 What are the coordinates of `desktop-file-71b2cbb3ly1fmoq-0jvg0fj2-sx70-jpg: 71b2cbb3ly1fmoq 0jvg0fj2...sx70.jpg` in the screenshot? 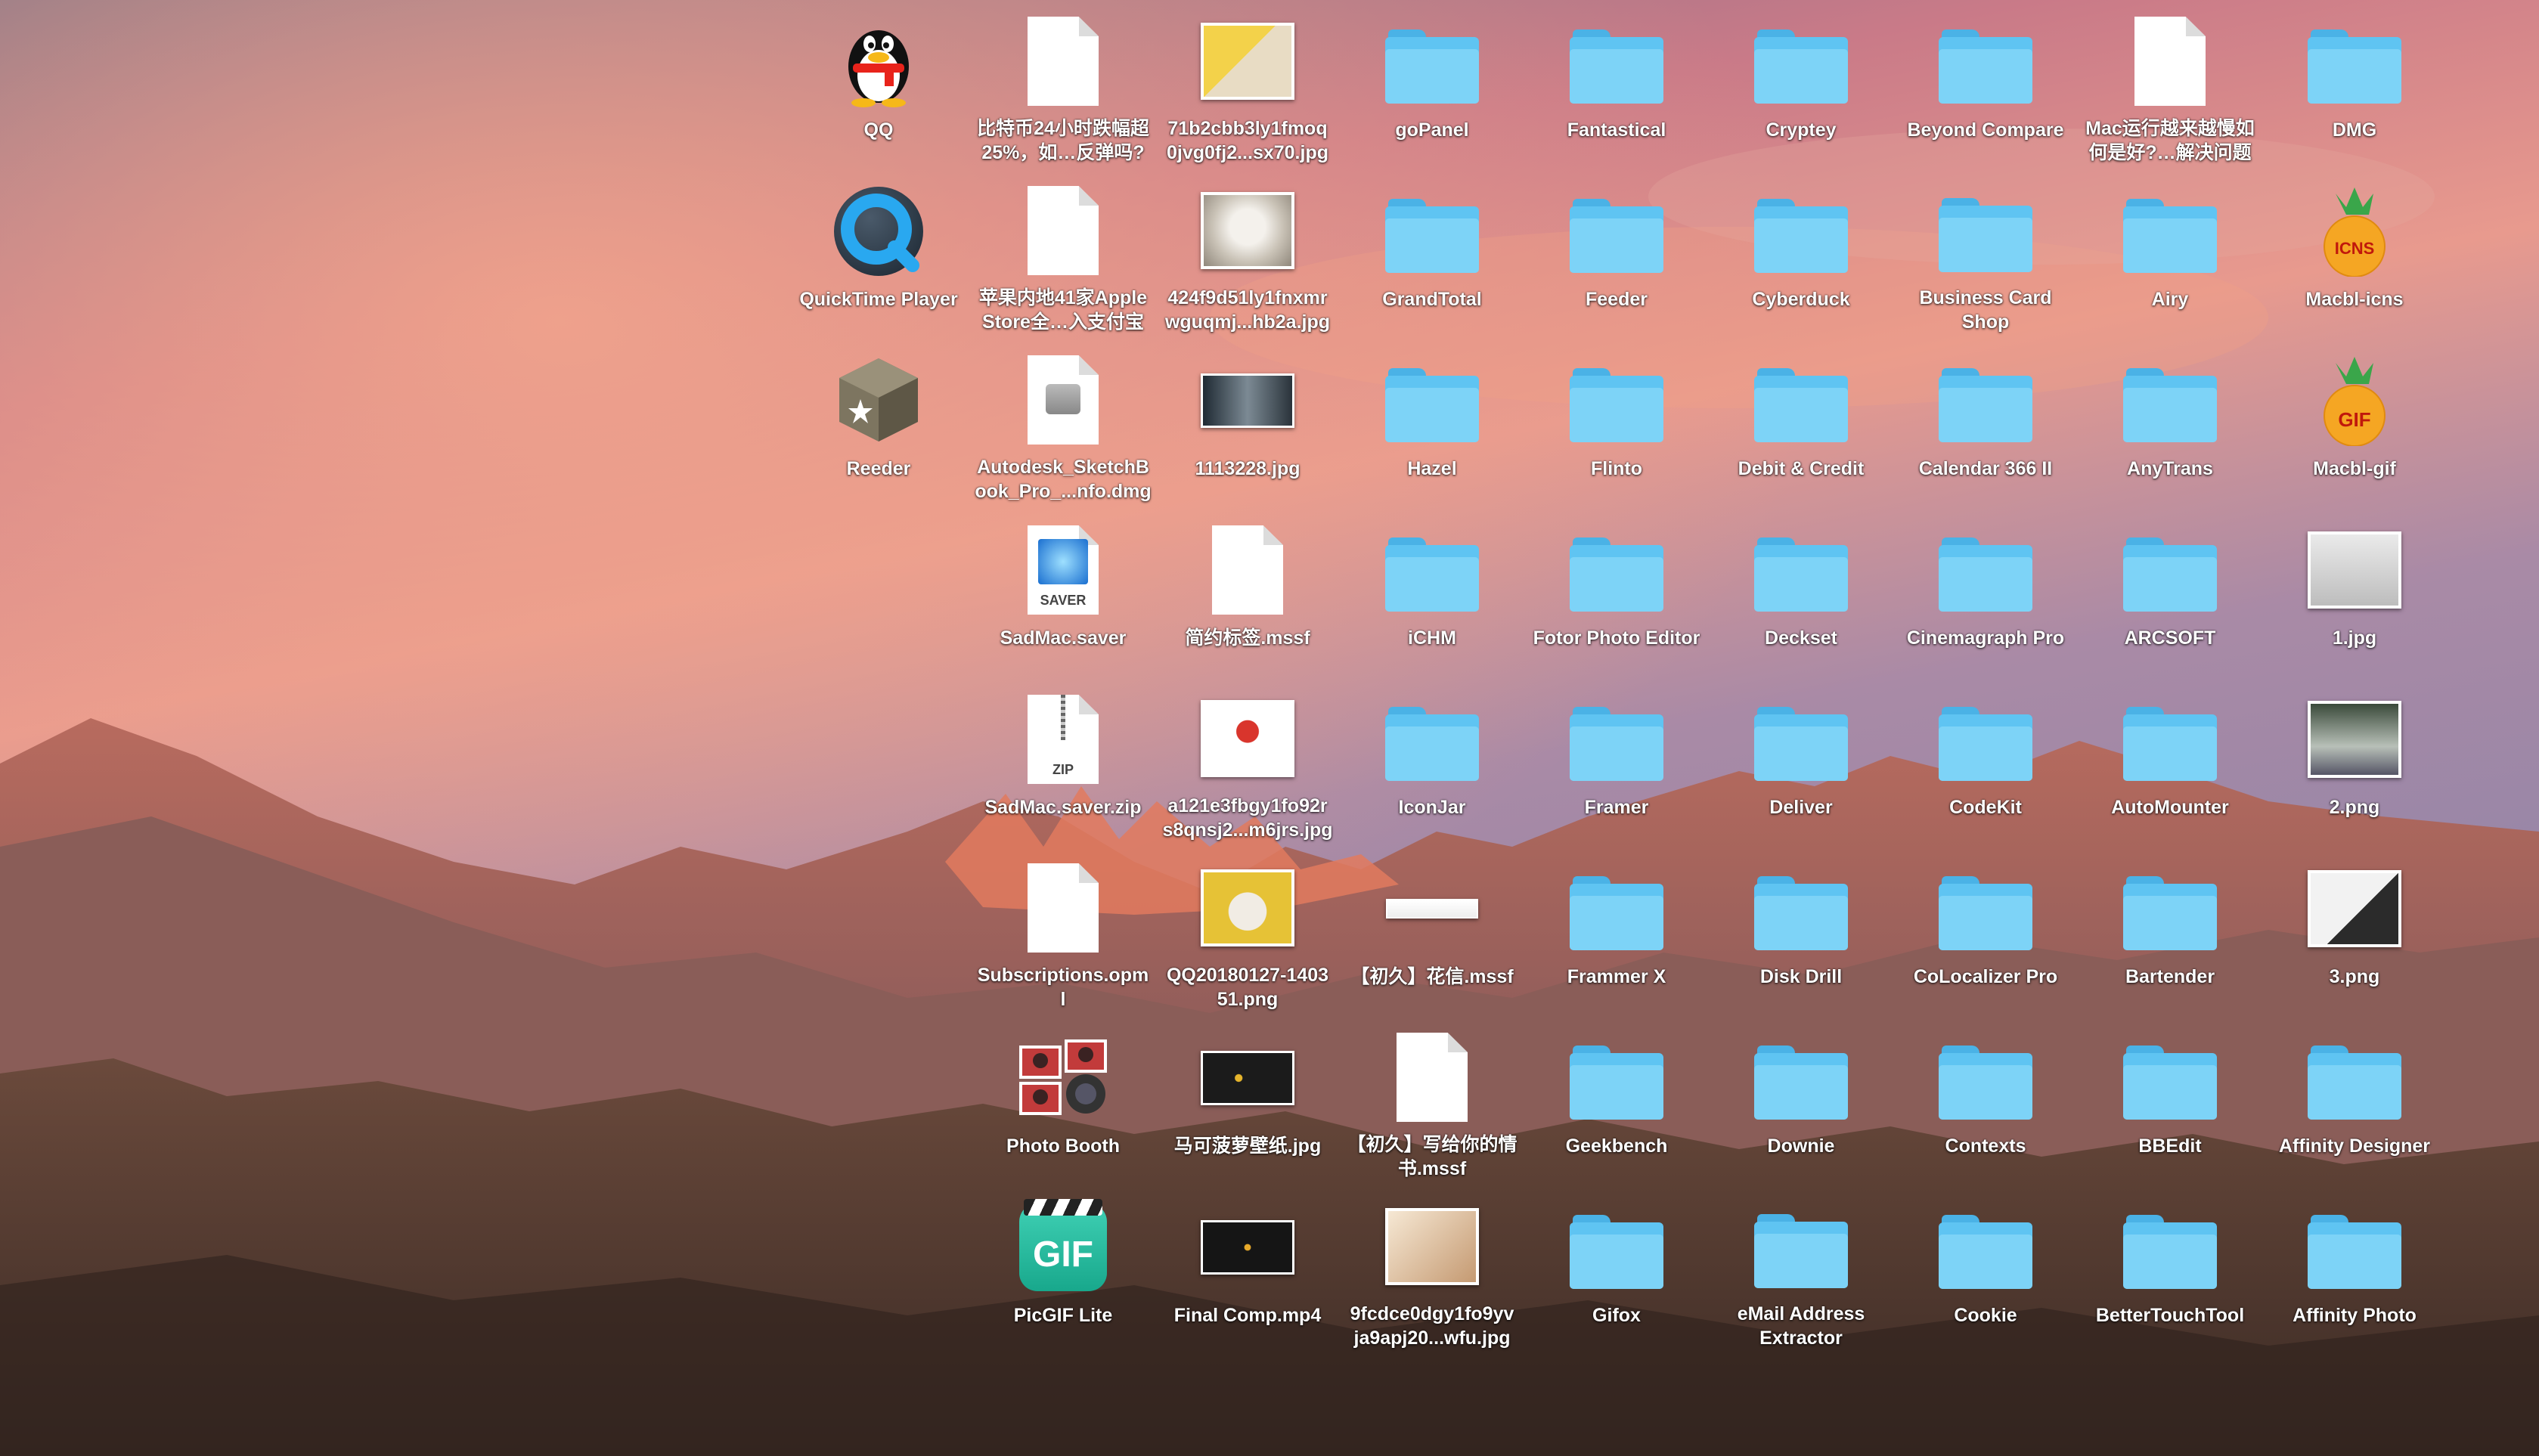 It's located at (1248, 85).